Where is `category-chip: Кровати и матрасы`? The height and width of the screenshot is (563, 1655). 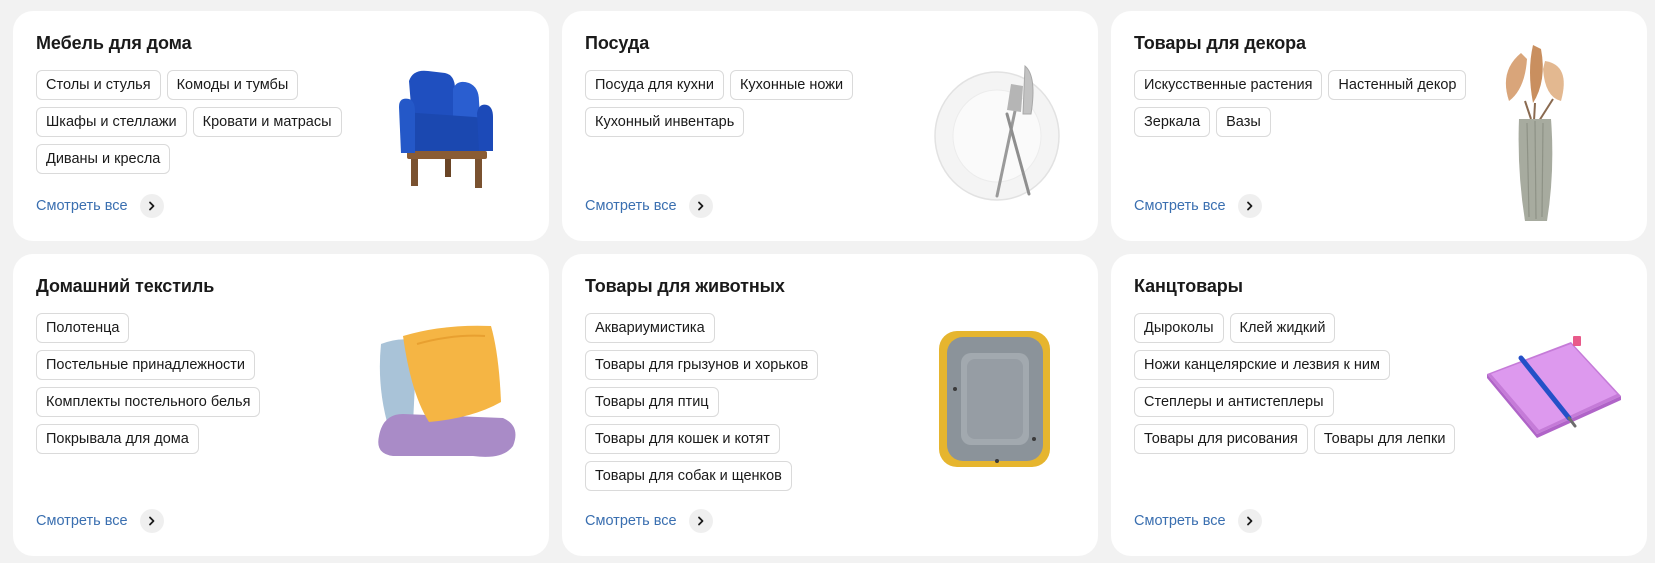
category-chip: Кровати и матрасы is located at coordinates (267, 122).